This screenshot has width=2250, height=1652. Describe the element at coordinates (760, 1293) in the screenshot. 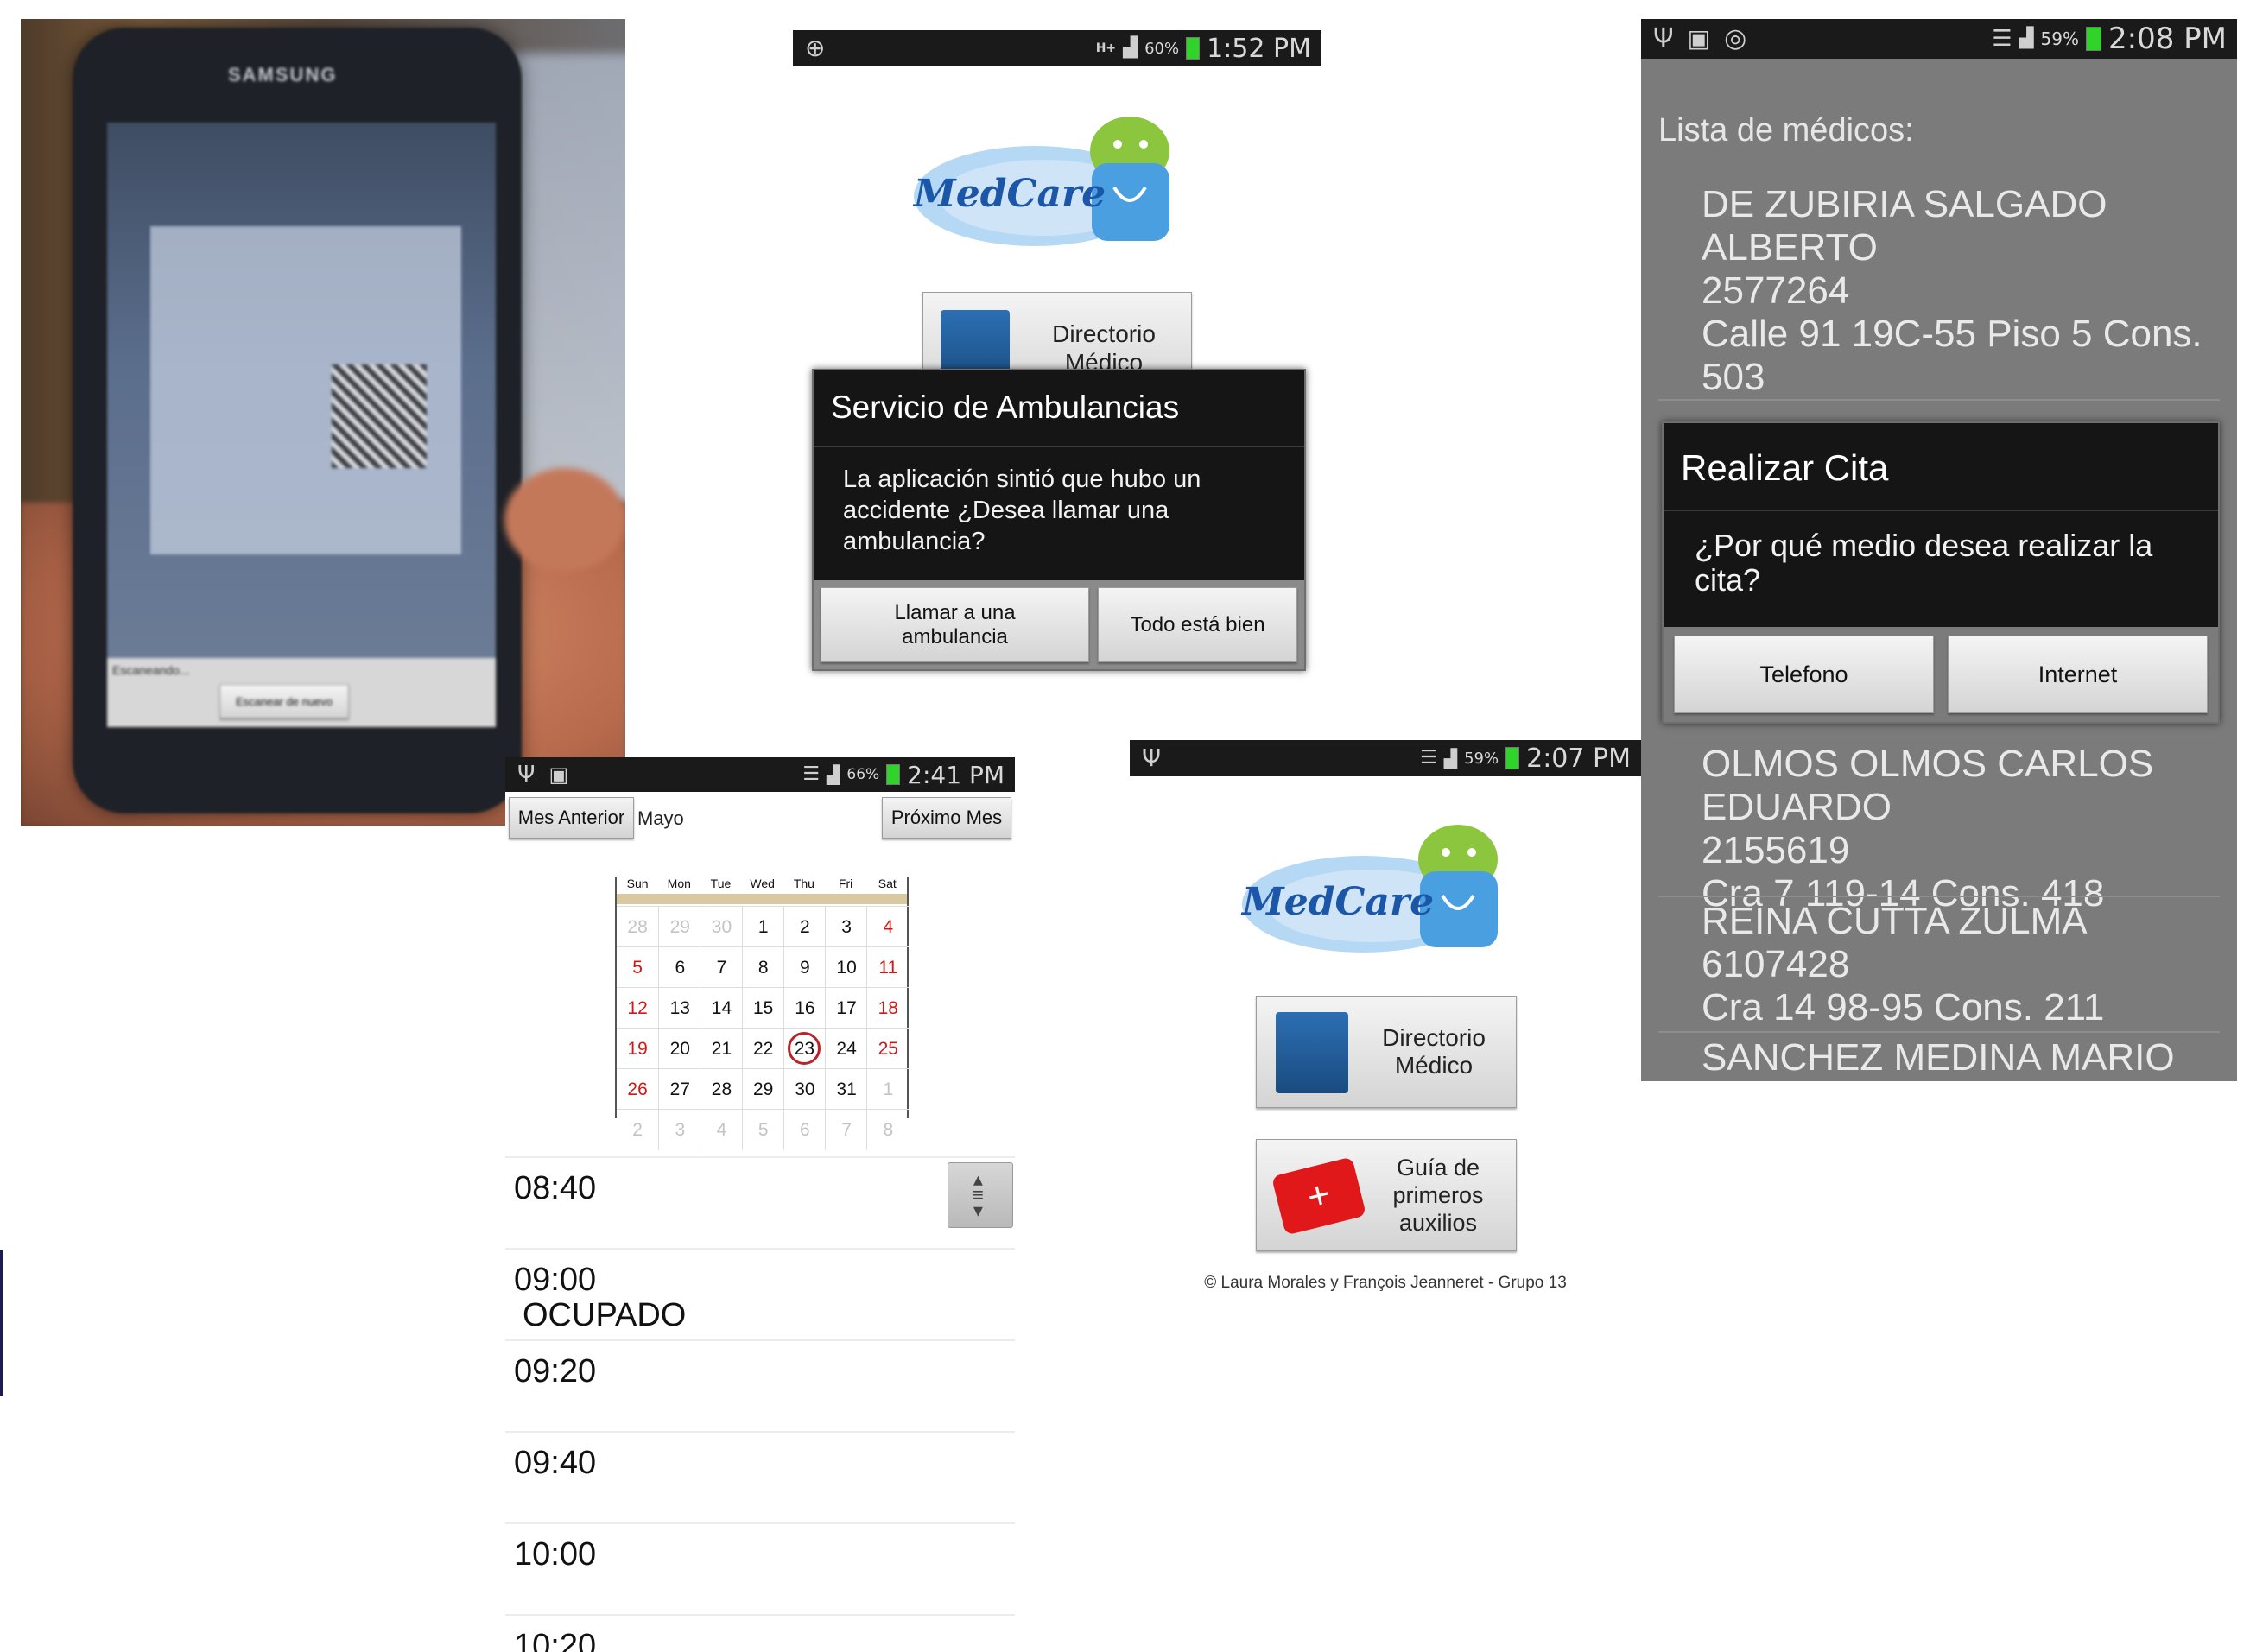

I see `time-slot: 09:00 OCUPADO` at that location.